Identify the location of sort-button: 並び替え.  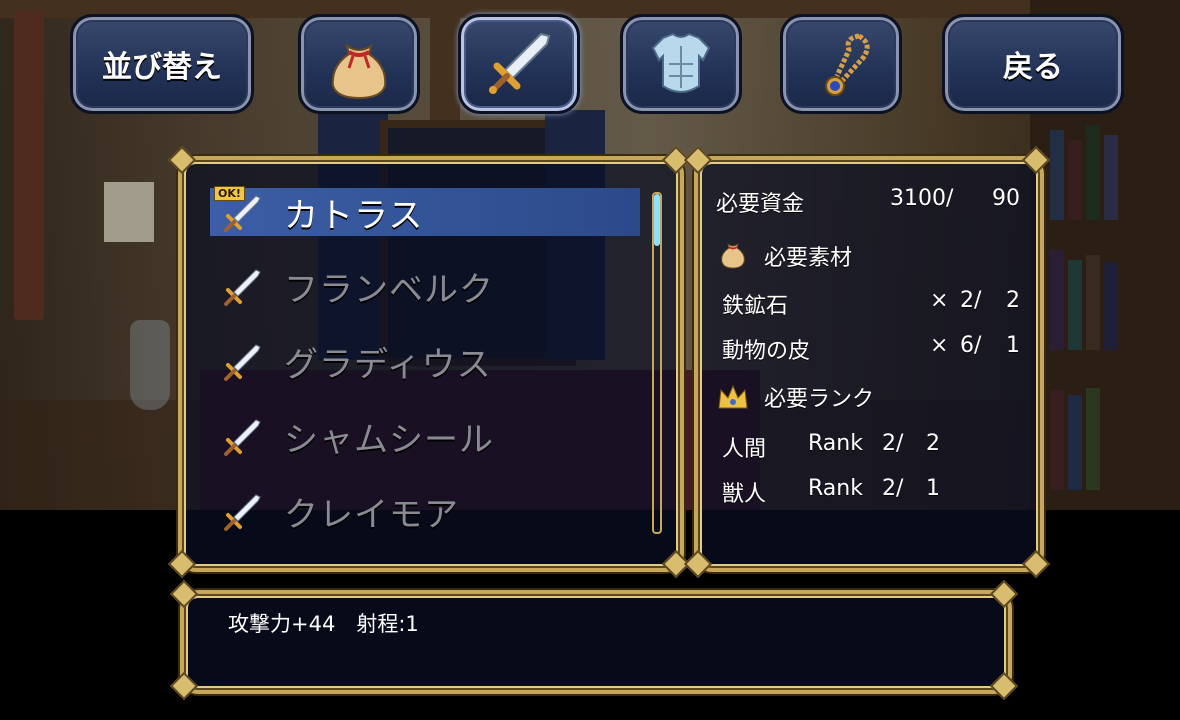
(162, 64).